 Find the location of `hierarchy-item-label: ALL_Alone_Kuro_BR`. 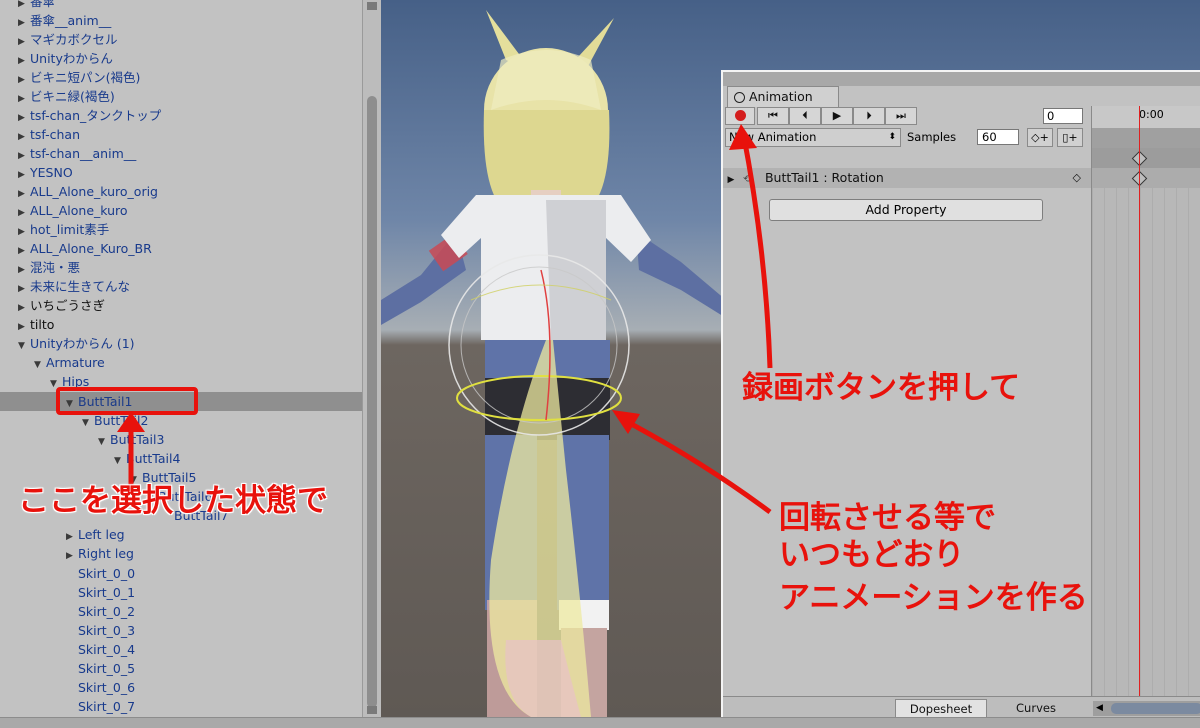

hierarchy-item-label: ALL_Alone_Kuro_BR is located at coordinates (91, 248).